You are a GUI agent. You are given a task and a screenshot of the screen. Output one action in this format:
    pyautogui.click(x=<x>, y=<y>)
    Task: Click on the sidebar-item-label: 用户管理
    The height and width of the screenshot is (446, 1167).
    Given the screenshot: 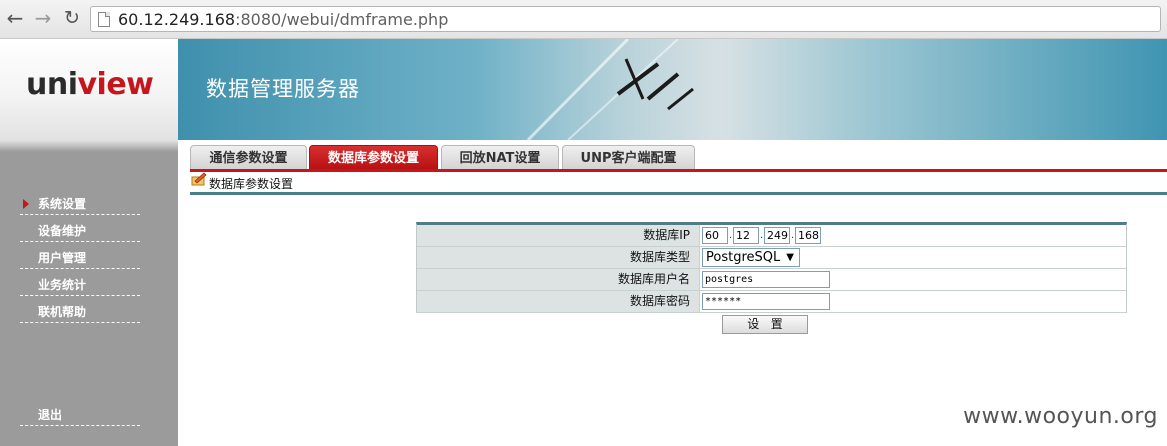 What is the action you would take?
    pyautogui.click(x=62, y=258)
    